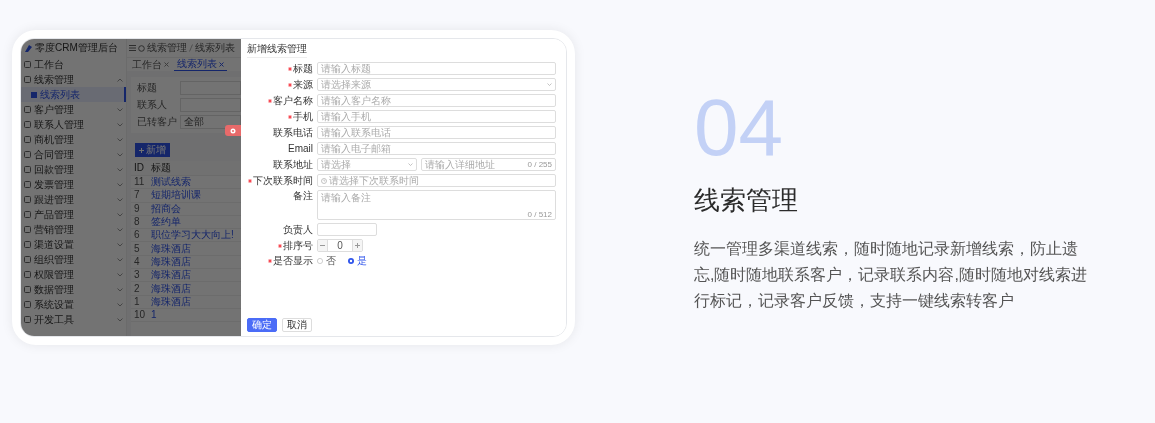  What do you see at coordinates (436, 84) in the screenshot?
I see `select-field: 请选择来源` at bounding box center [436, 84].